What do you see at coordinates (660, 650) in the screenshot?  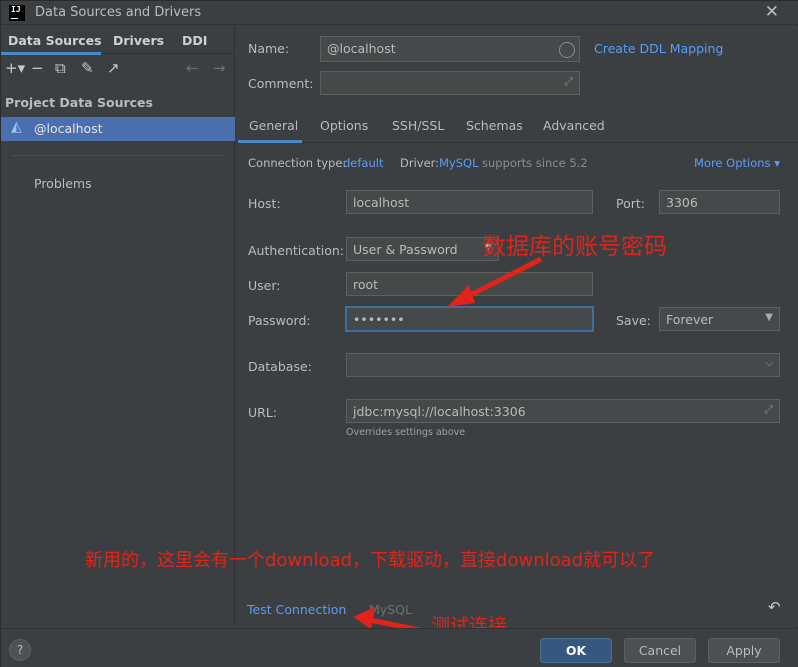 I see `cancel-button: Cancel` at bounding box center [660, 650].